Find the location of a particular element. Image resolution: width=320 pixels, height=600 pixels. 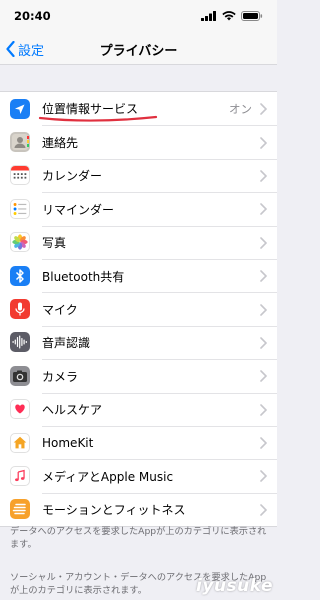

row-camera: カメラ is located at coordinates (138, 375).